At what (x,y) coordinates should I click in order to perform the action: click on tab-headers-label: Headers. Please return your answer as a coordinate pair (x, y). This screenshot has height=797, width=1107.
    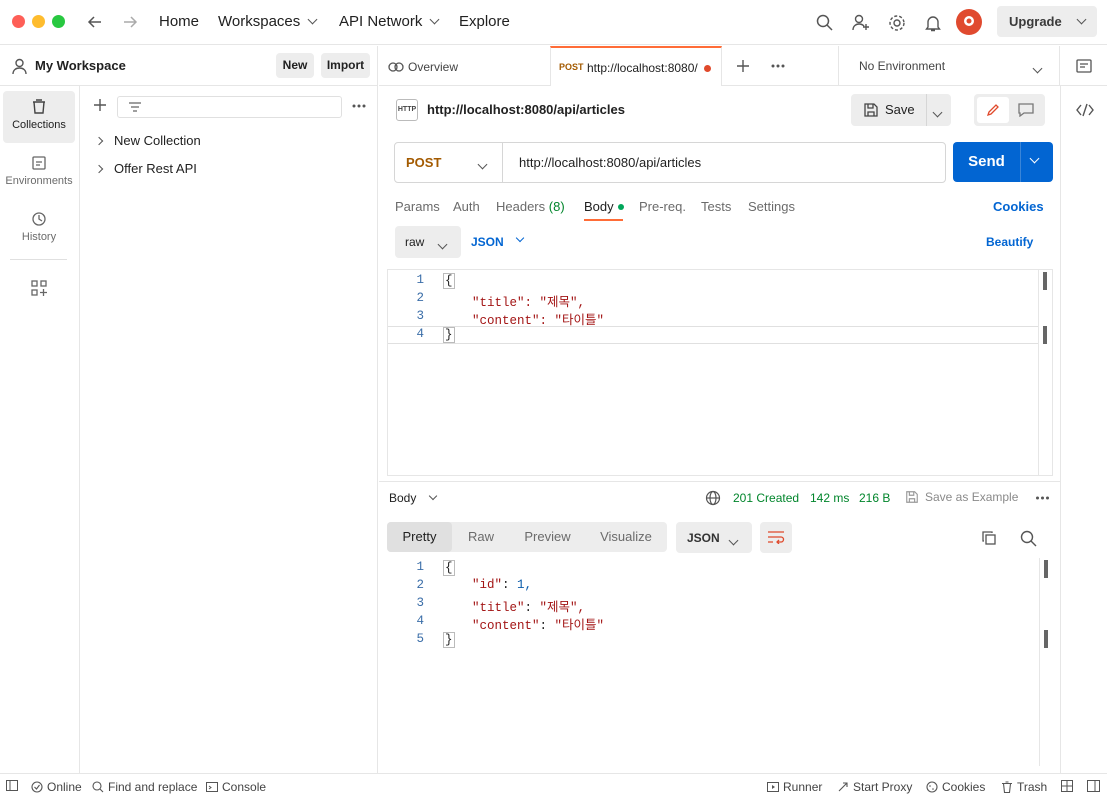
    Looking at the image, I should click on (521, 206).